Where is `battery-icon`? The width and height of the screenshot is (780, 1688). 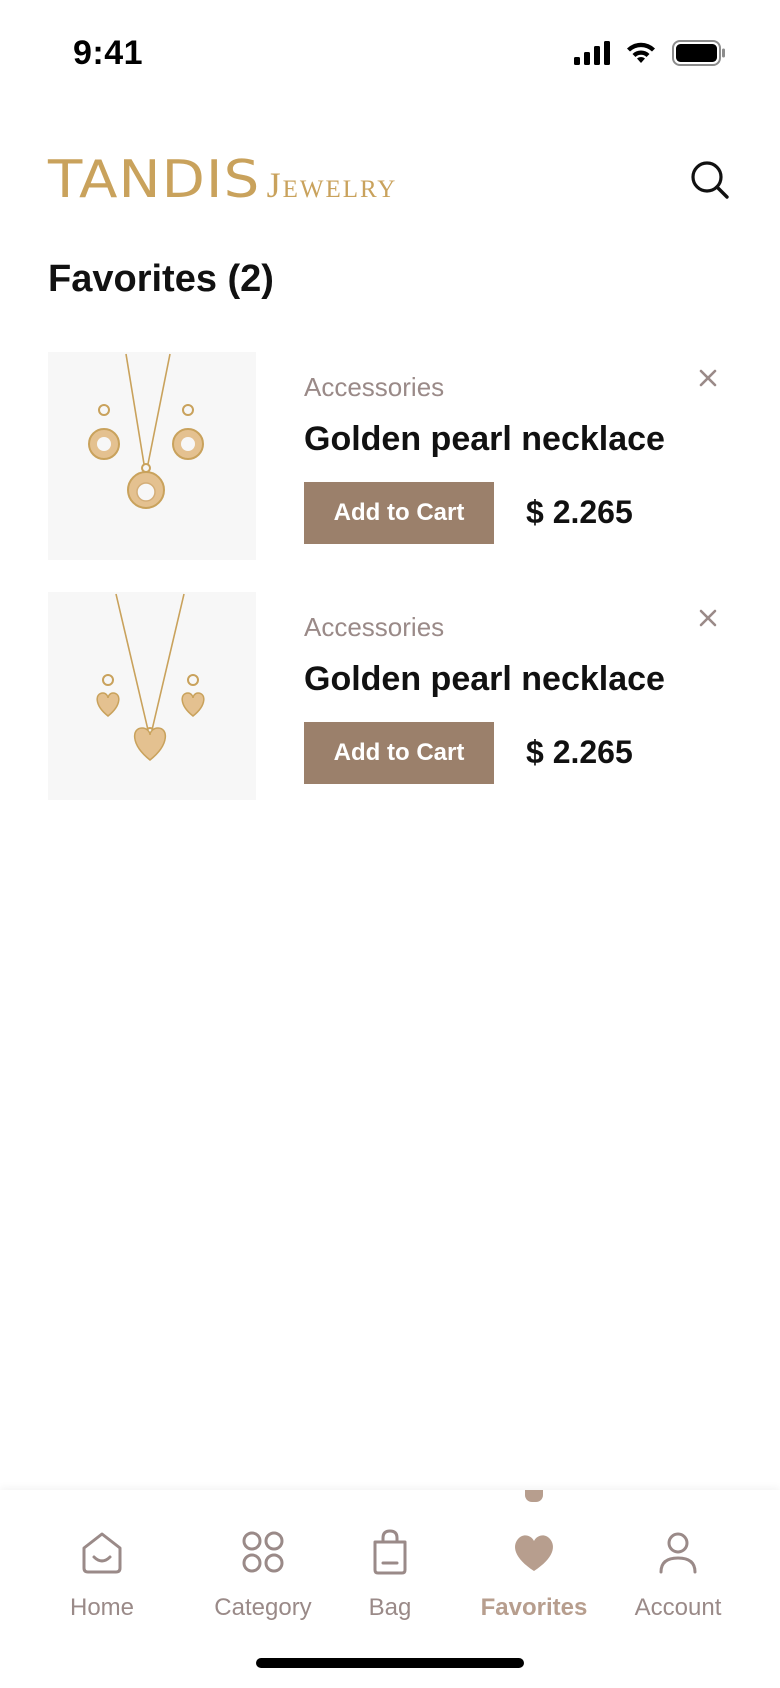 battery-icon is located at coordinates (698, 53).